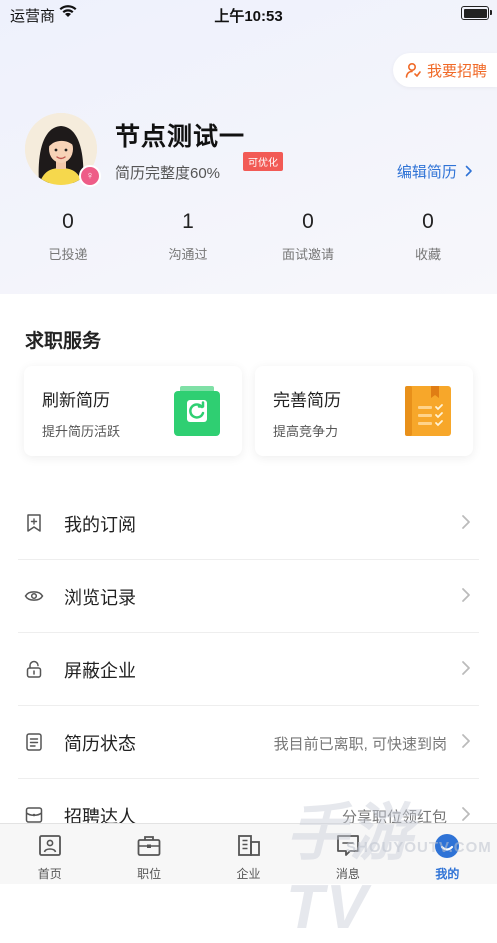 This screenshot has width=497, height=943. I want to click on document-icon, so click(34, 742).